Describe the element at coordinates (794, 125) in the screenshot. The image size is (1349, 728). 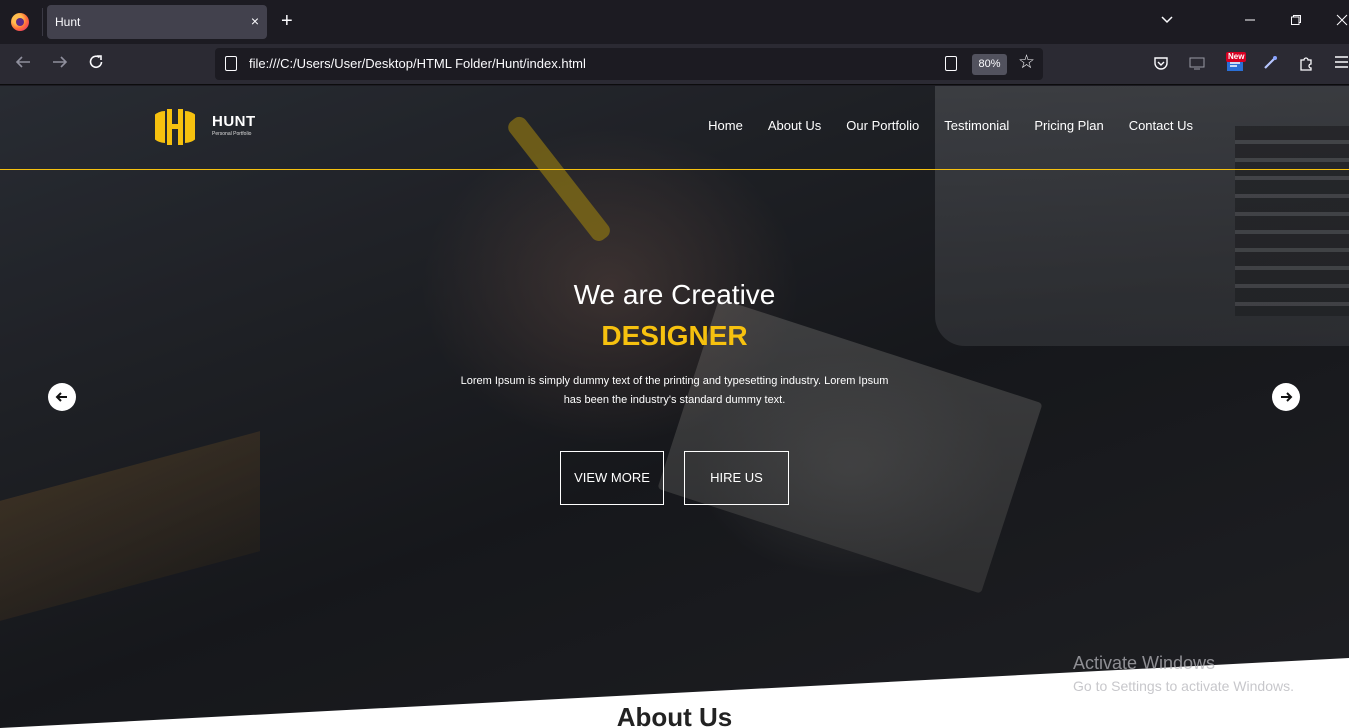
I see `nav-about-us: About Us` at that location.